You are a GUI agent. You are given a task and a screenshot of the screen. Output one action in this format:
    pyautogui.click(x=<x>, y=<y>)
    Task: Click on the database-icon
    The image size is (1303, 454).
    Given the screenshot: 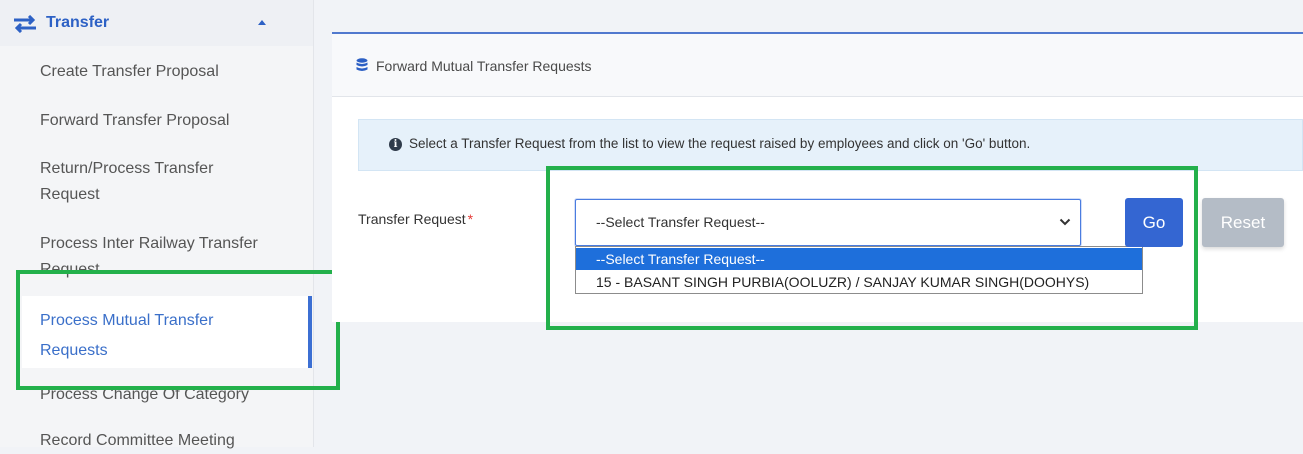 What is the action you would take?
    pyautogui.click(x=362, y=64)
    